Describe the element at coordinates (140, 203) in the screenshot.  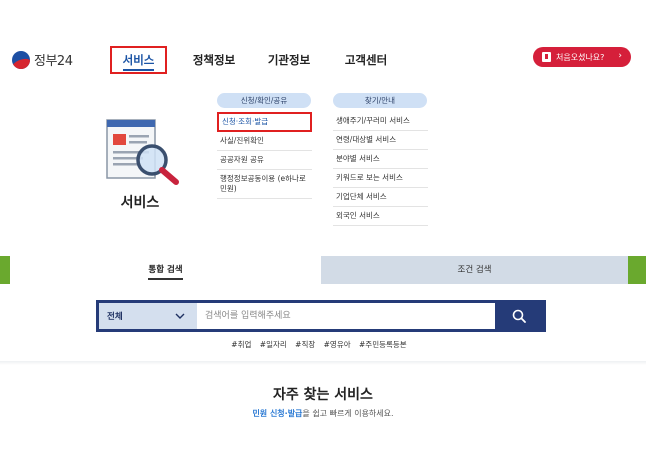
I see `mega-menu-title: 서비스` at that location.